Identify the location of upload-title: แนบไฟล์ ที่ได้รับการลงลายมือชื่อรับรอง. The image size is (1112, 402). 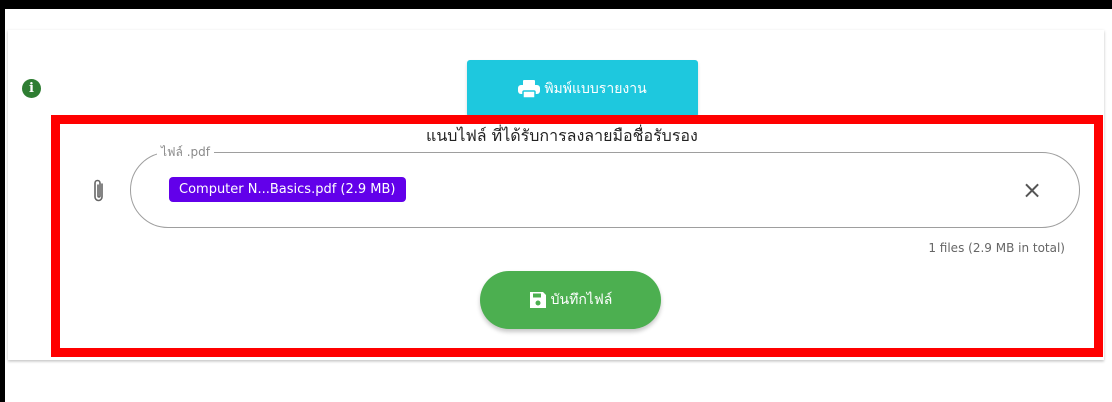
(562, 135).